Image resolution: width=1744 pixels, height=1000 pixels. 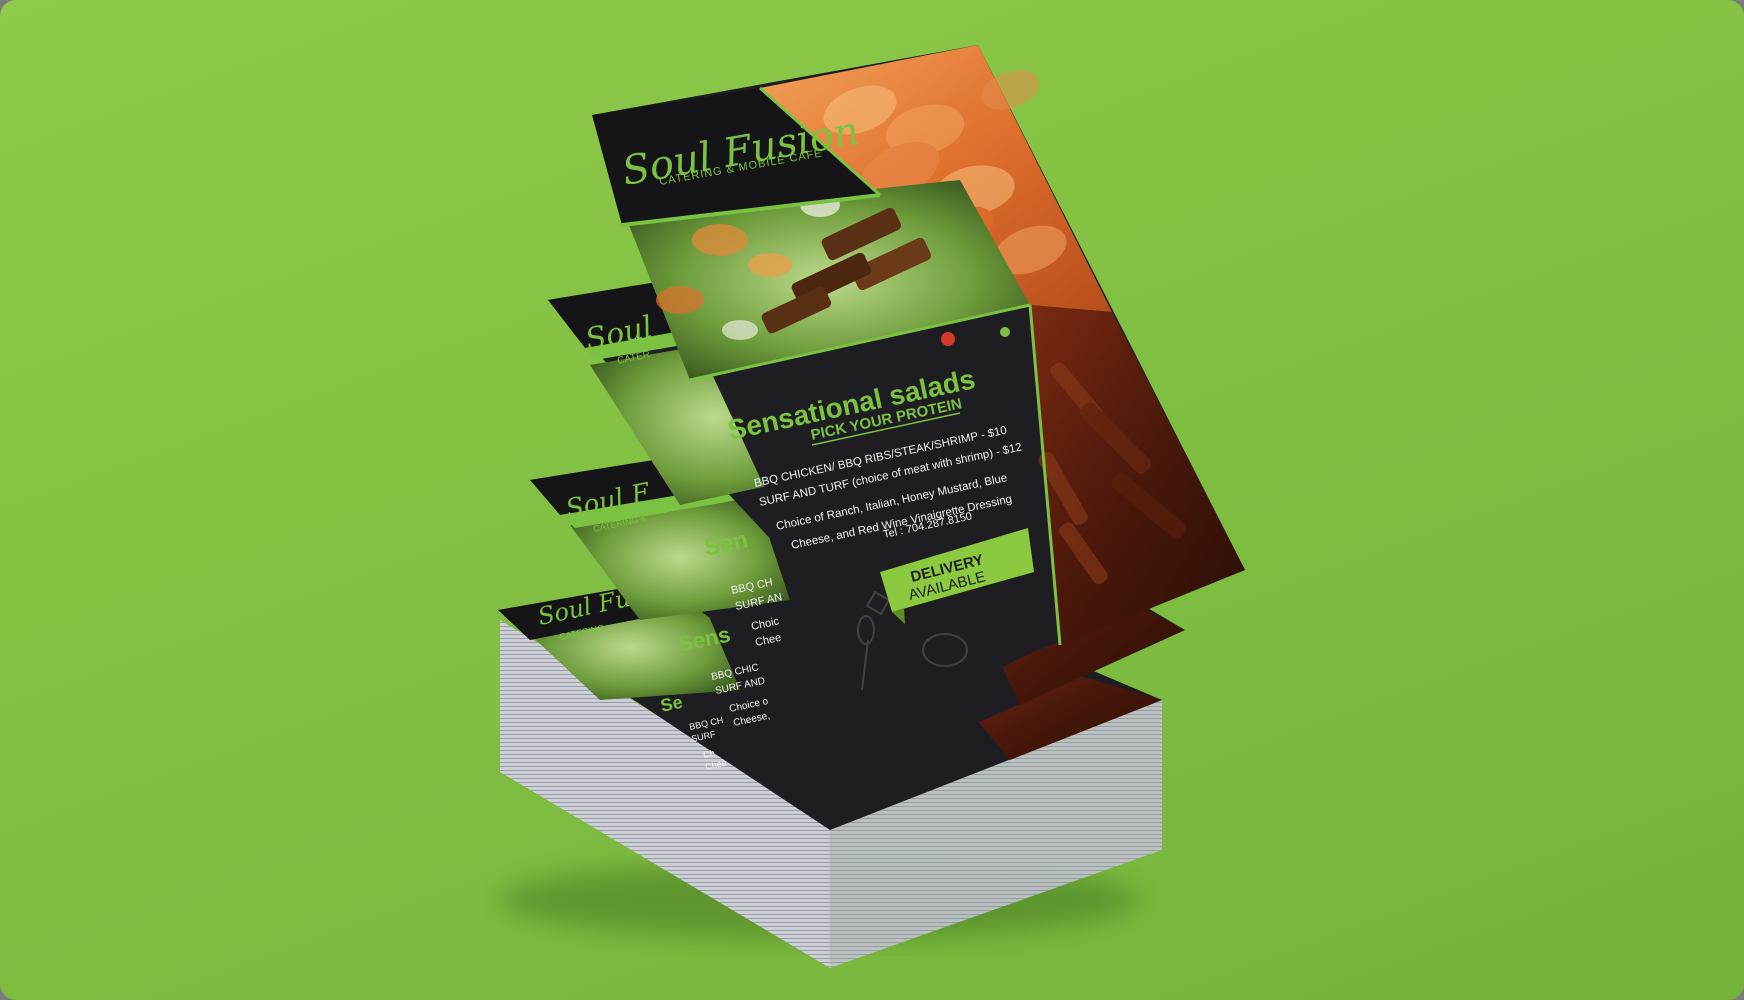 What do you see at coordinates (948, 339) in the screenshot?
I see `garnish-dot-red` at bounding box center [948, 339].